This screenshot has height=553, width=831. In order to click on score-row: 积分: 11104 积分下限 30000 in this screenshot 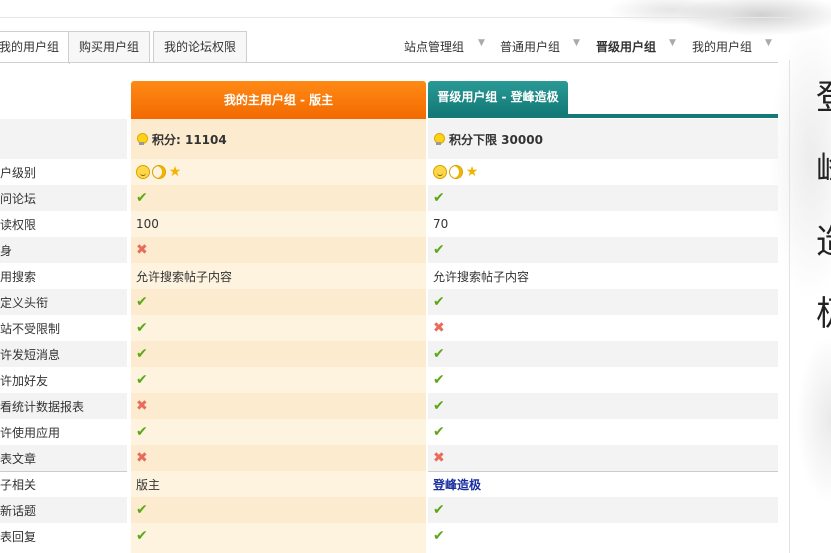, I will do `click(389, 139)`.